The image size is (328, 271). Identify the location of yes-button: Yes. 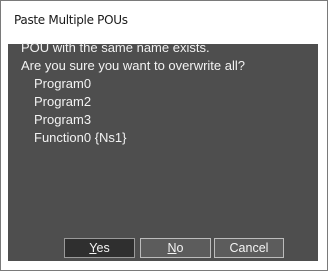
(99, 248).